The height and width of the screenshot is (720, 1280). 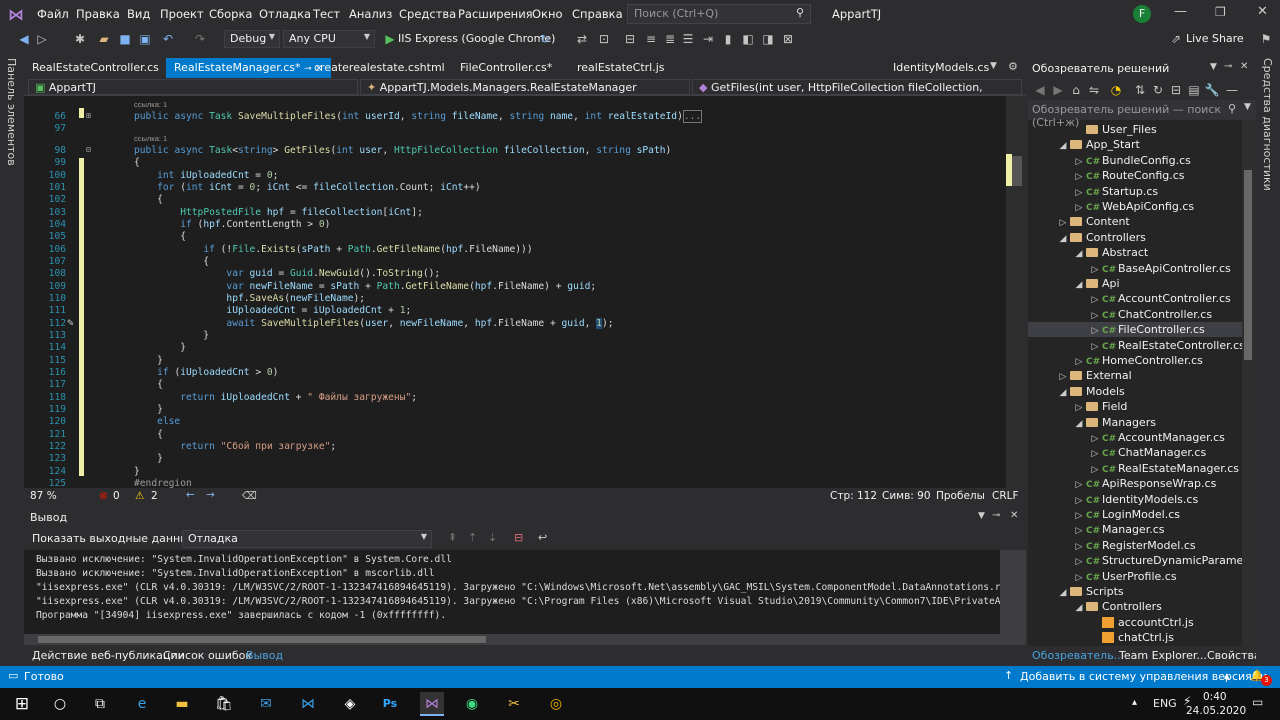 What do you see at coordinates (350, 704) in the screenshot?
I see `unity-icon: ◈` at bounding box center [350, 704].